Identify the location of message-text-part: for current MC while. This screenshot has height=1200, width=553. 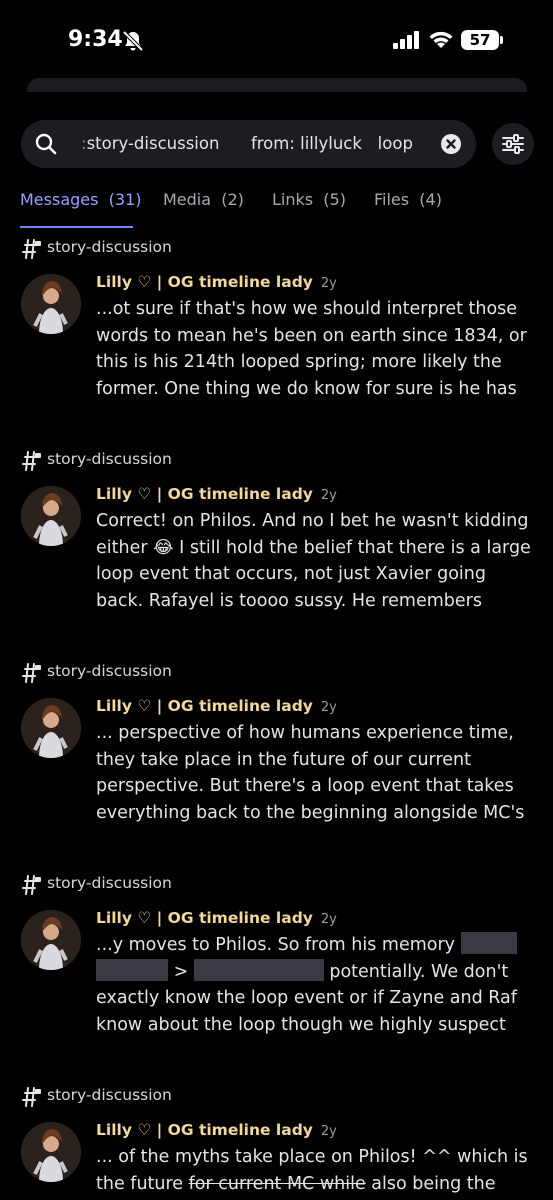
(277, 1183).